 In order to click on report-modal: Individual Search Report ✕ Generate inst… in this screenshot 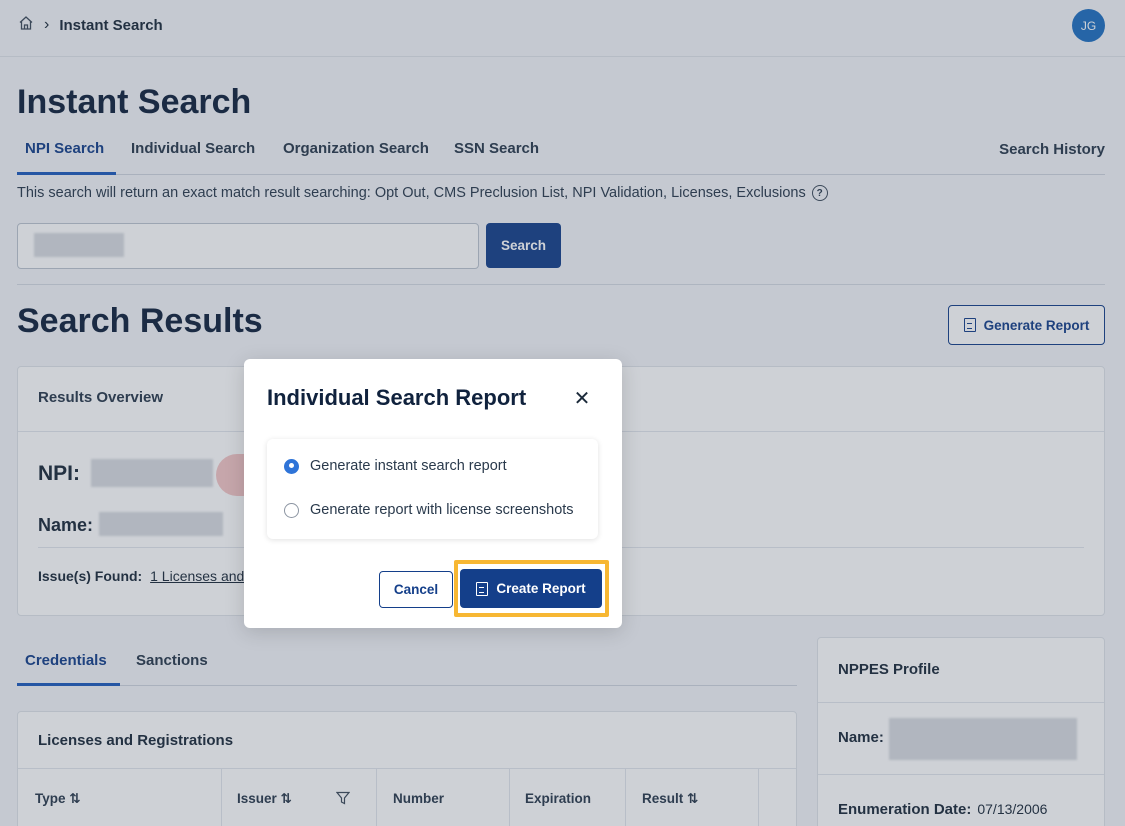, I will do `click(433, 493)`.